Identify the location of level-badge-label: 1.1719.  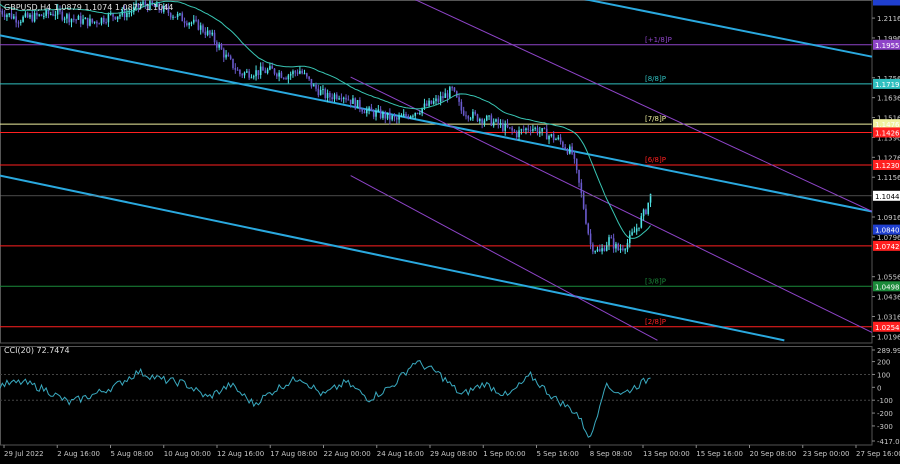
(887, 85).